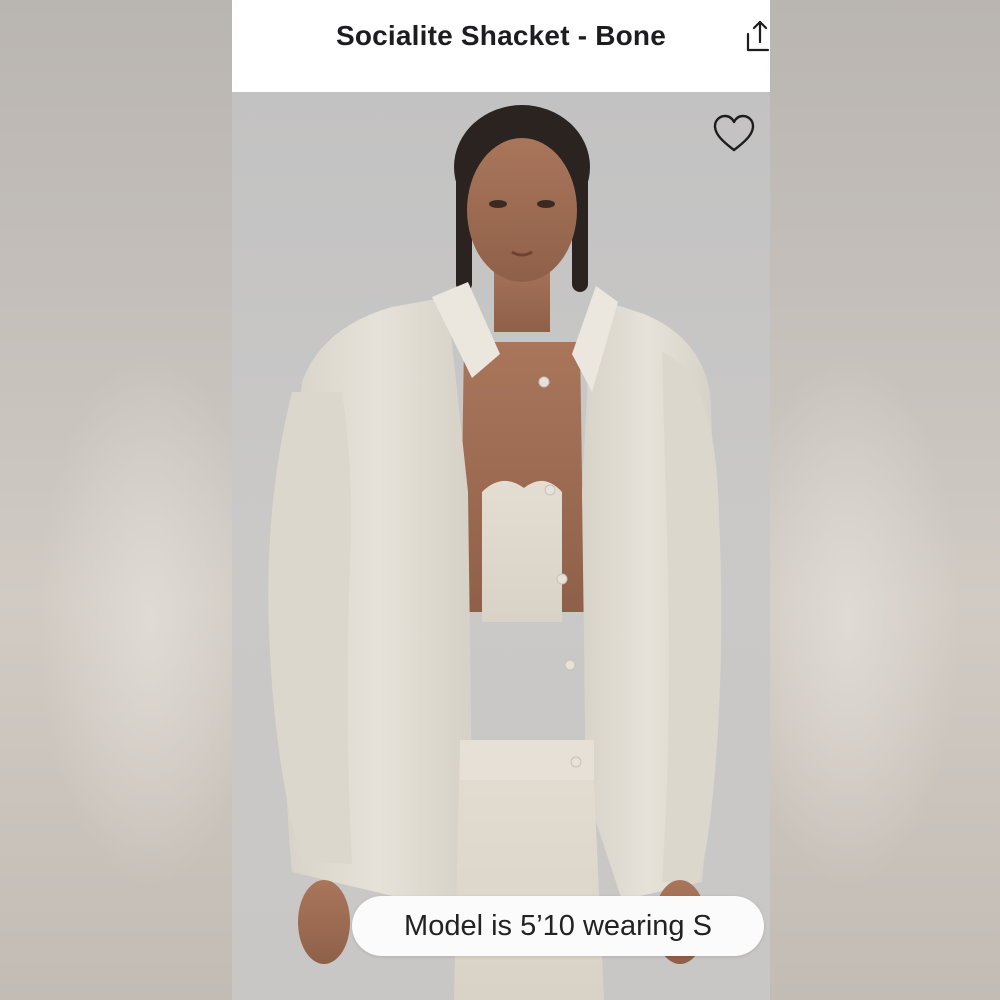 The height and width of the screenshot is (1000, 1000). I want to click on share-button, so click(756, 36).